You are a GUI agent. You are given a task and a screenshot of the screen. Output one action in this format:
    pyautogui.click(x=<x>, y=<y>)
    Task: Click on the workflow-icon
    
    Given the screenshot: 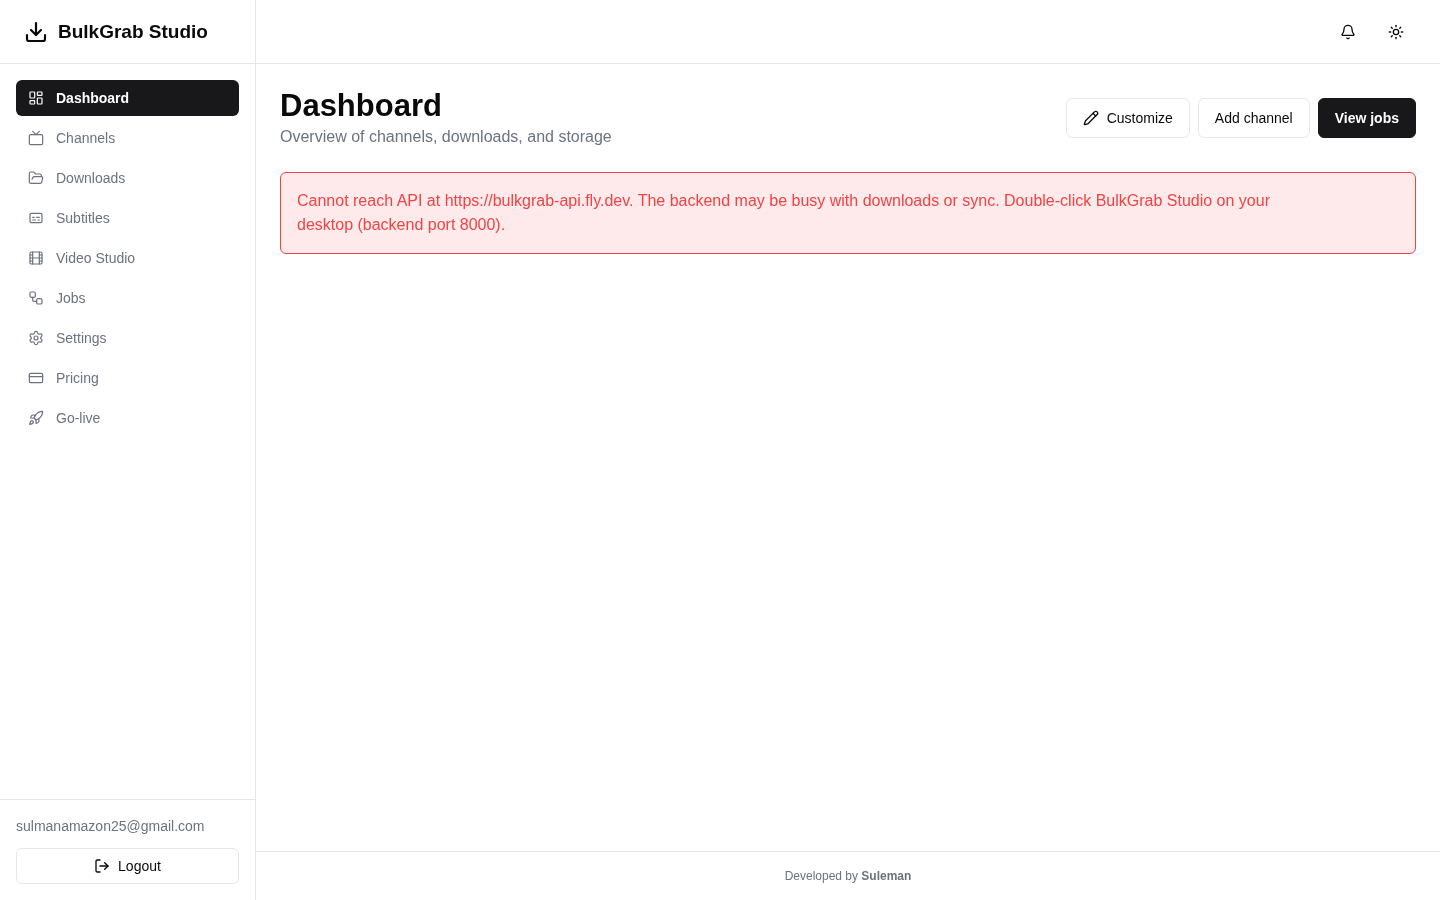 What is the action you would take?
    pyautogui.click(x=36, y=298)
    